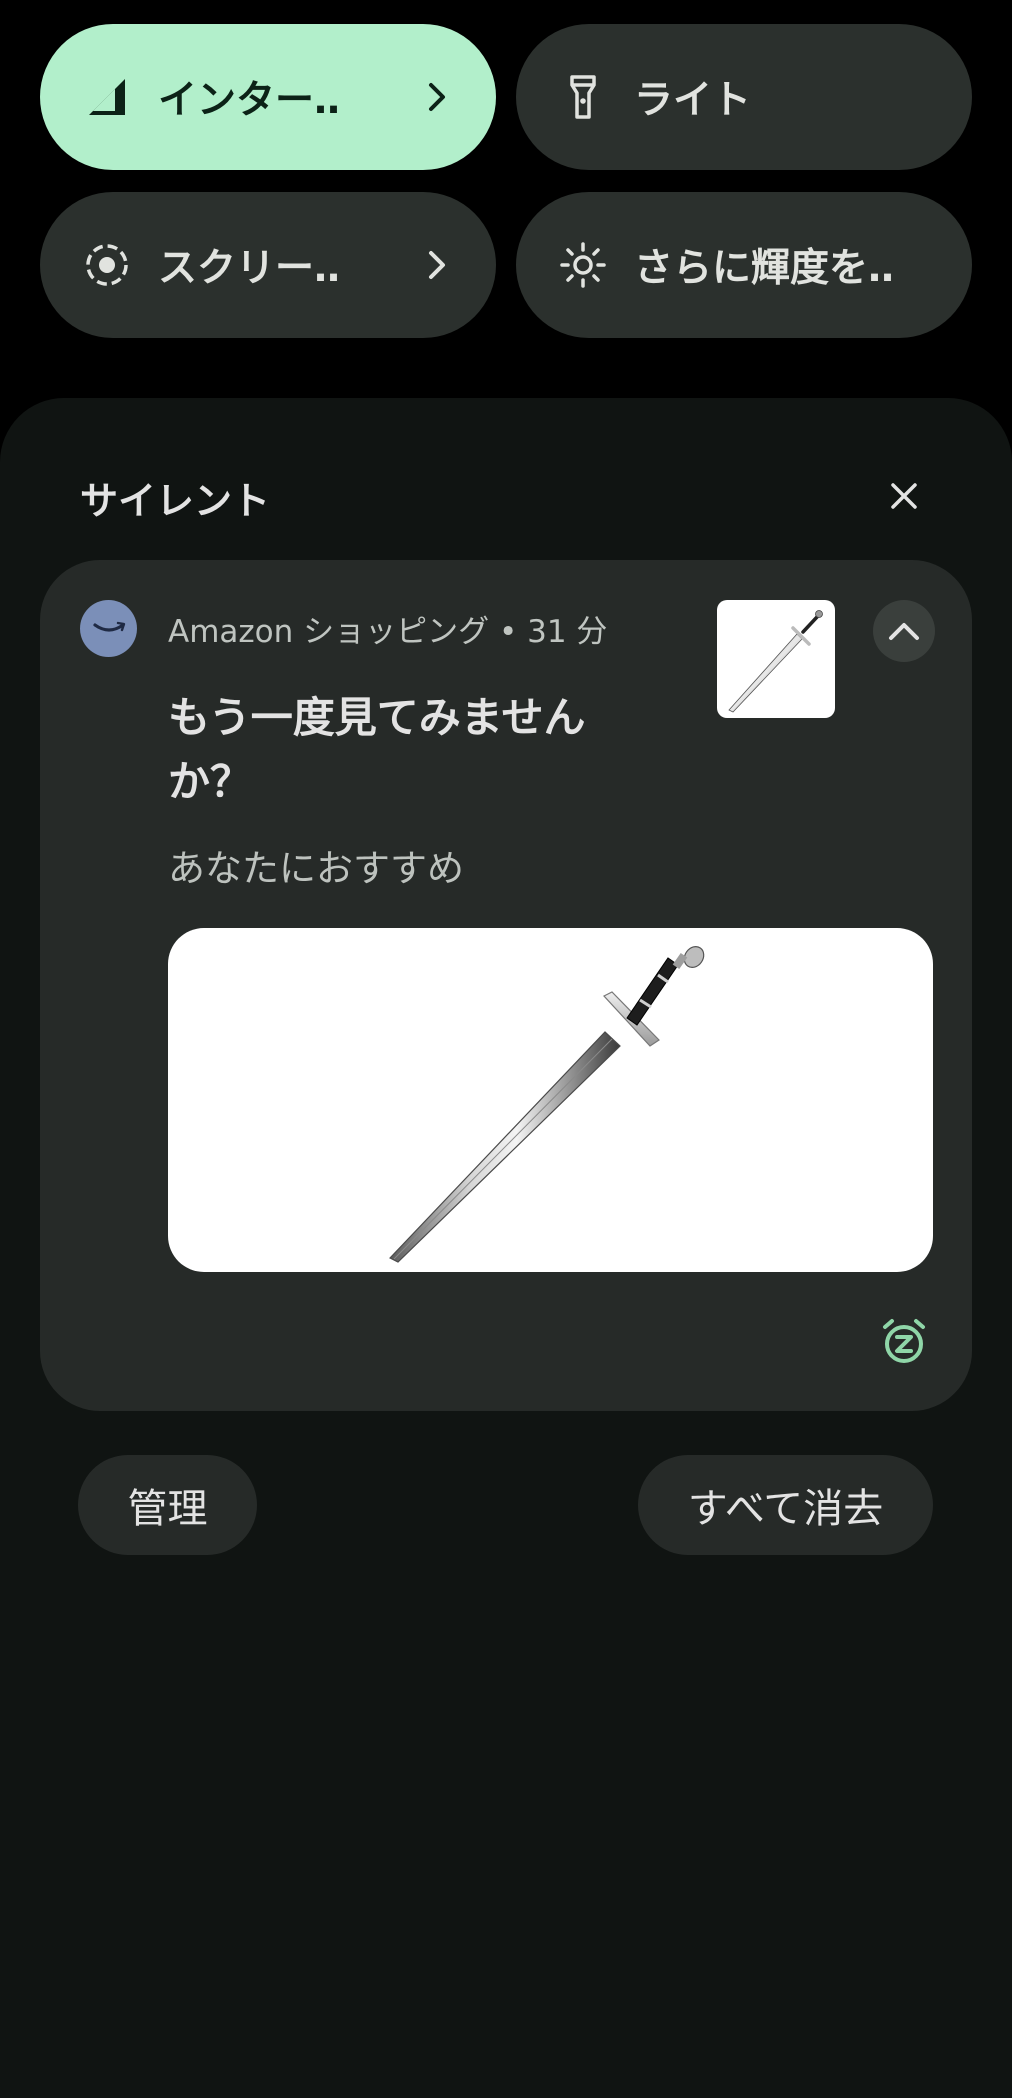 The height and width of the screenshot is (2098, 1012). What do you see at coordinates (108, 628) in the screenshot?
I see `amazon-app-icon` at bounding box center [108, 628].